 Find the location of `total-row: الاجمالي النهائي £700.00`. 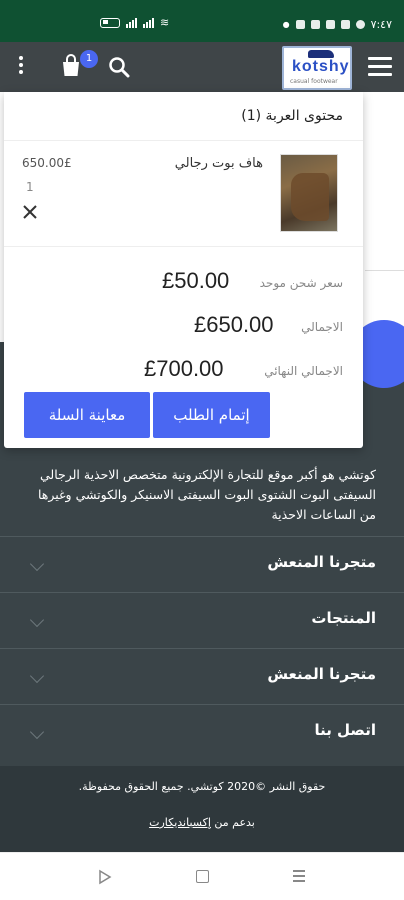

total-row: الاجمالي النهائي £700.00 is located at coordinates (183, 371).